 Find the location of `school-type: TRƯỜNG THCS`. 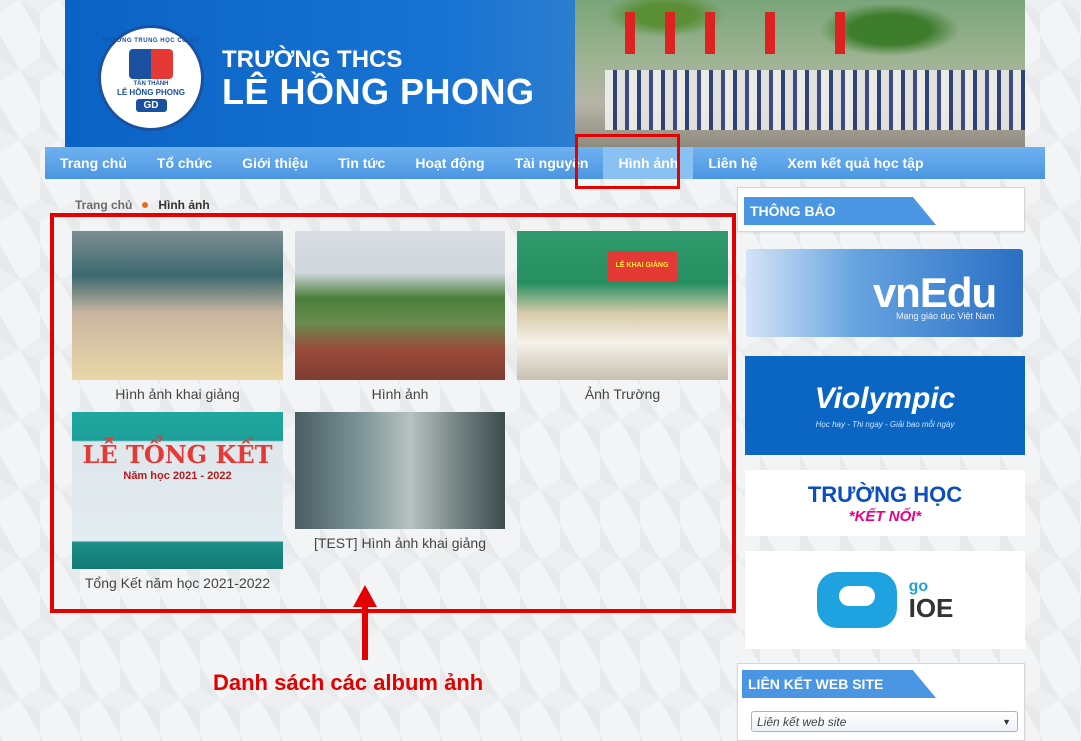

school-type: TRƯỜNG THCS is located at coordinates (312, 59).